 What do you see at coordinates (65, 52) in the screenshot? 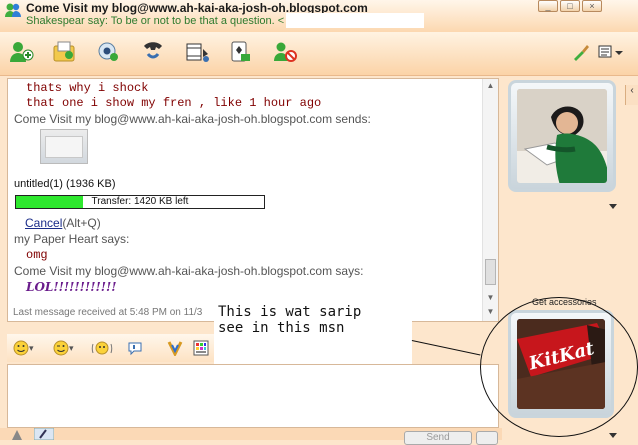
I see `send-files-icon` at bounding box center [65, 52].